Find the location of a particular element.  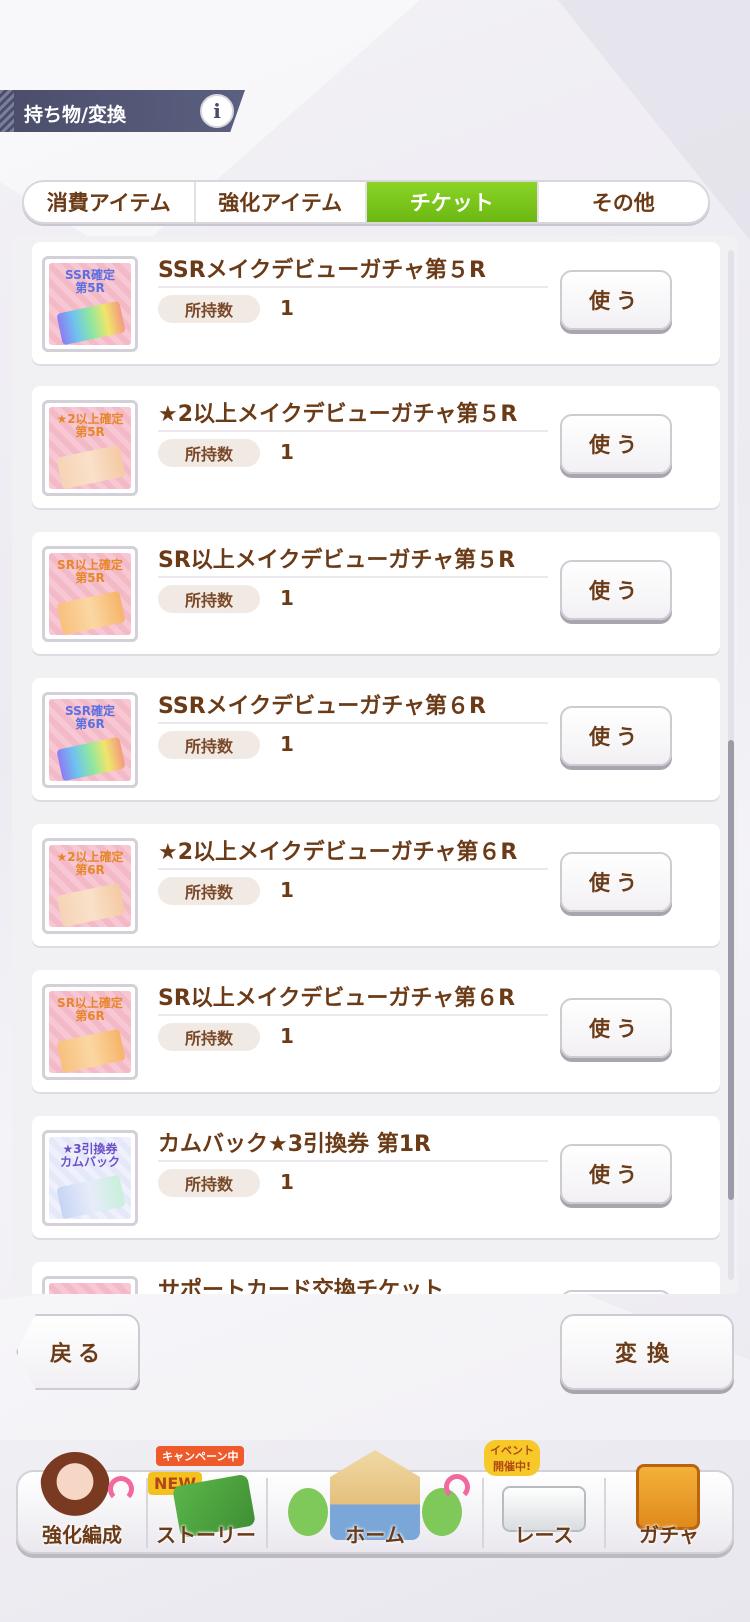

item-name: SSRメイクデビューガチャ第６R is located at coordinates (322, 706).